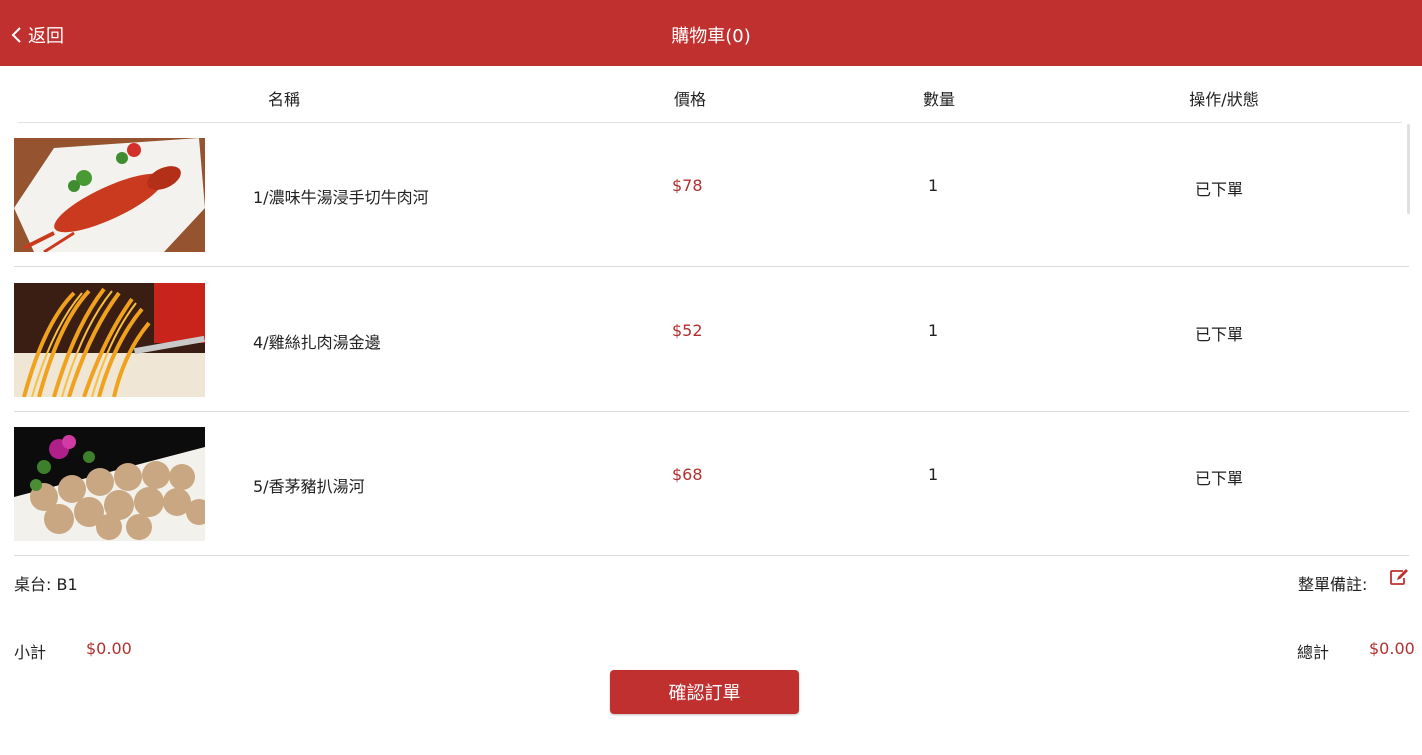  Describe the element at coordinates (284, 99) in the screenshot. I see `column-header-name: 名稱` at that location.